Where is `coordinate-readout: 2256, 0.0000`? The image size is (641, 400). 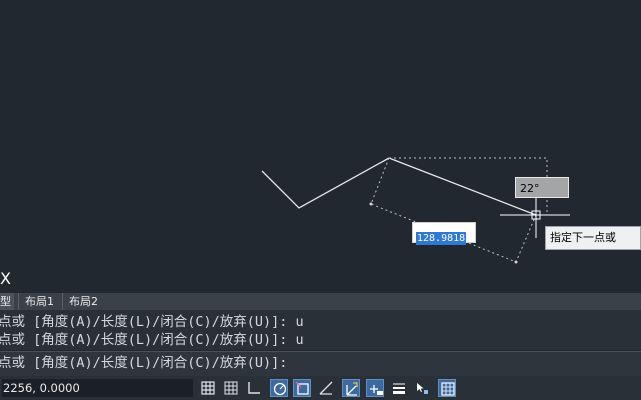 coordinate-readout: 2256, 0.0000 is located at coordinates (97, 388).